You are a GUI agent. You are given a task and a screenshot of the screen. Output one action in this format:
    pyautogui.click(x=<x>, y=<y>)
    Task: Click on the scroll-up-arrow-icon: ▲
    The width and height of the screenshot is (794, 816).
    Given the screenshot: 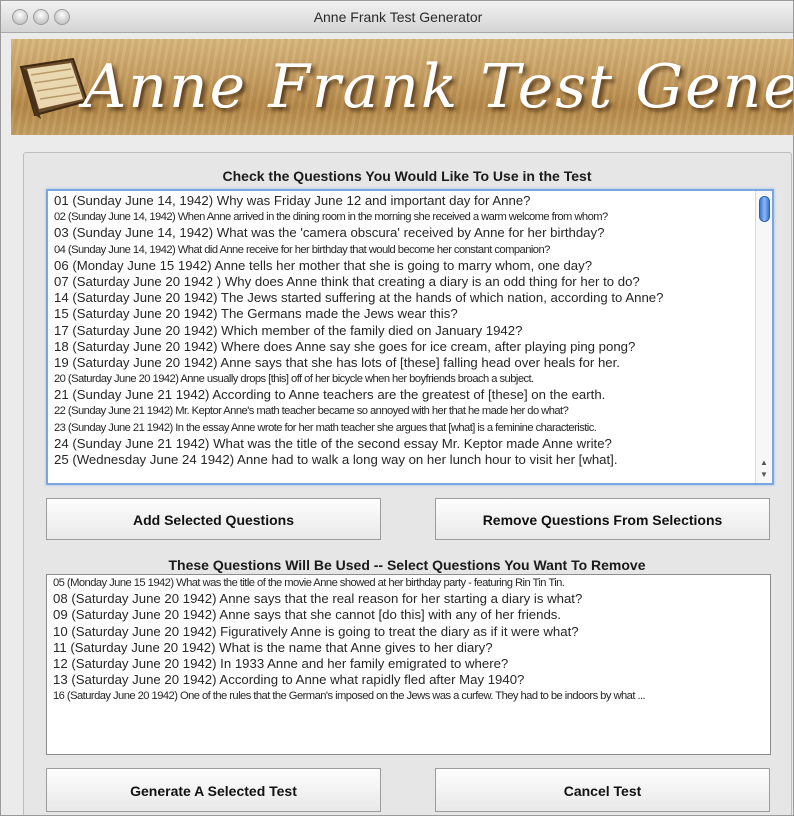 What is the action you would take?
    pyautogui.click(x=764, y=463)
    